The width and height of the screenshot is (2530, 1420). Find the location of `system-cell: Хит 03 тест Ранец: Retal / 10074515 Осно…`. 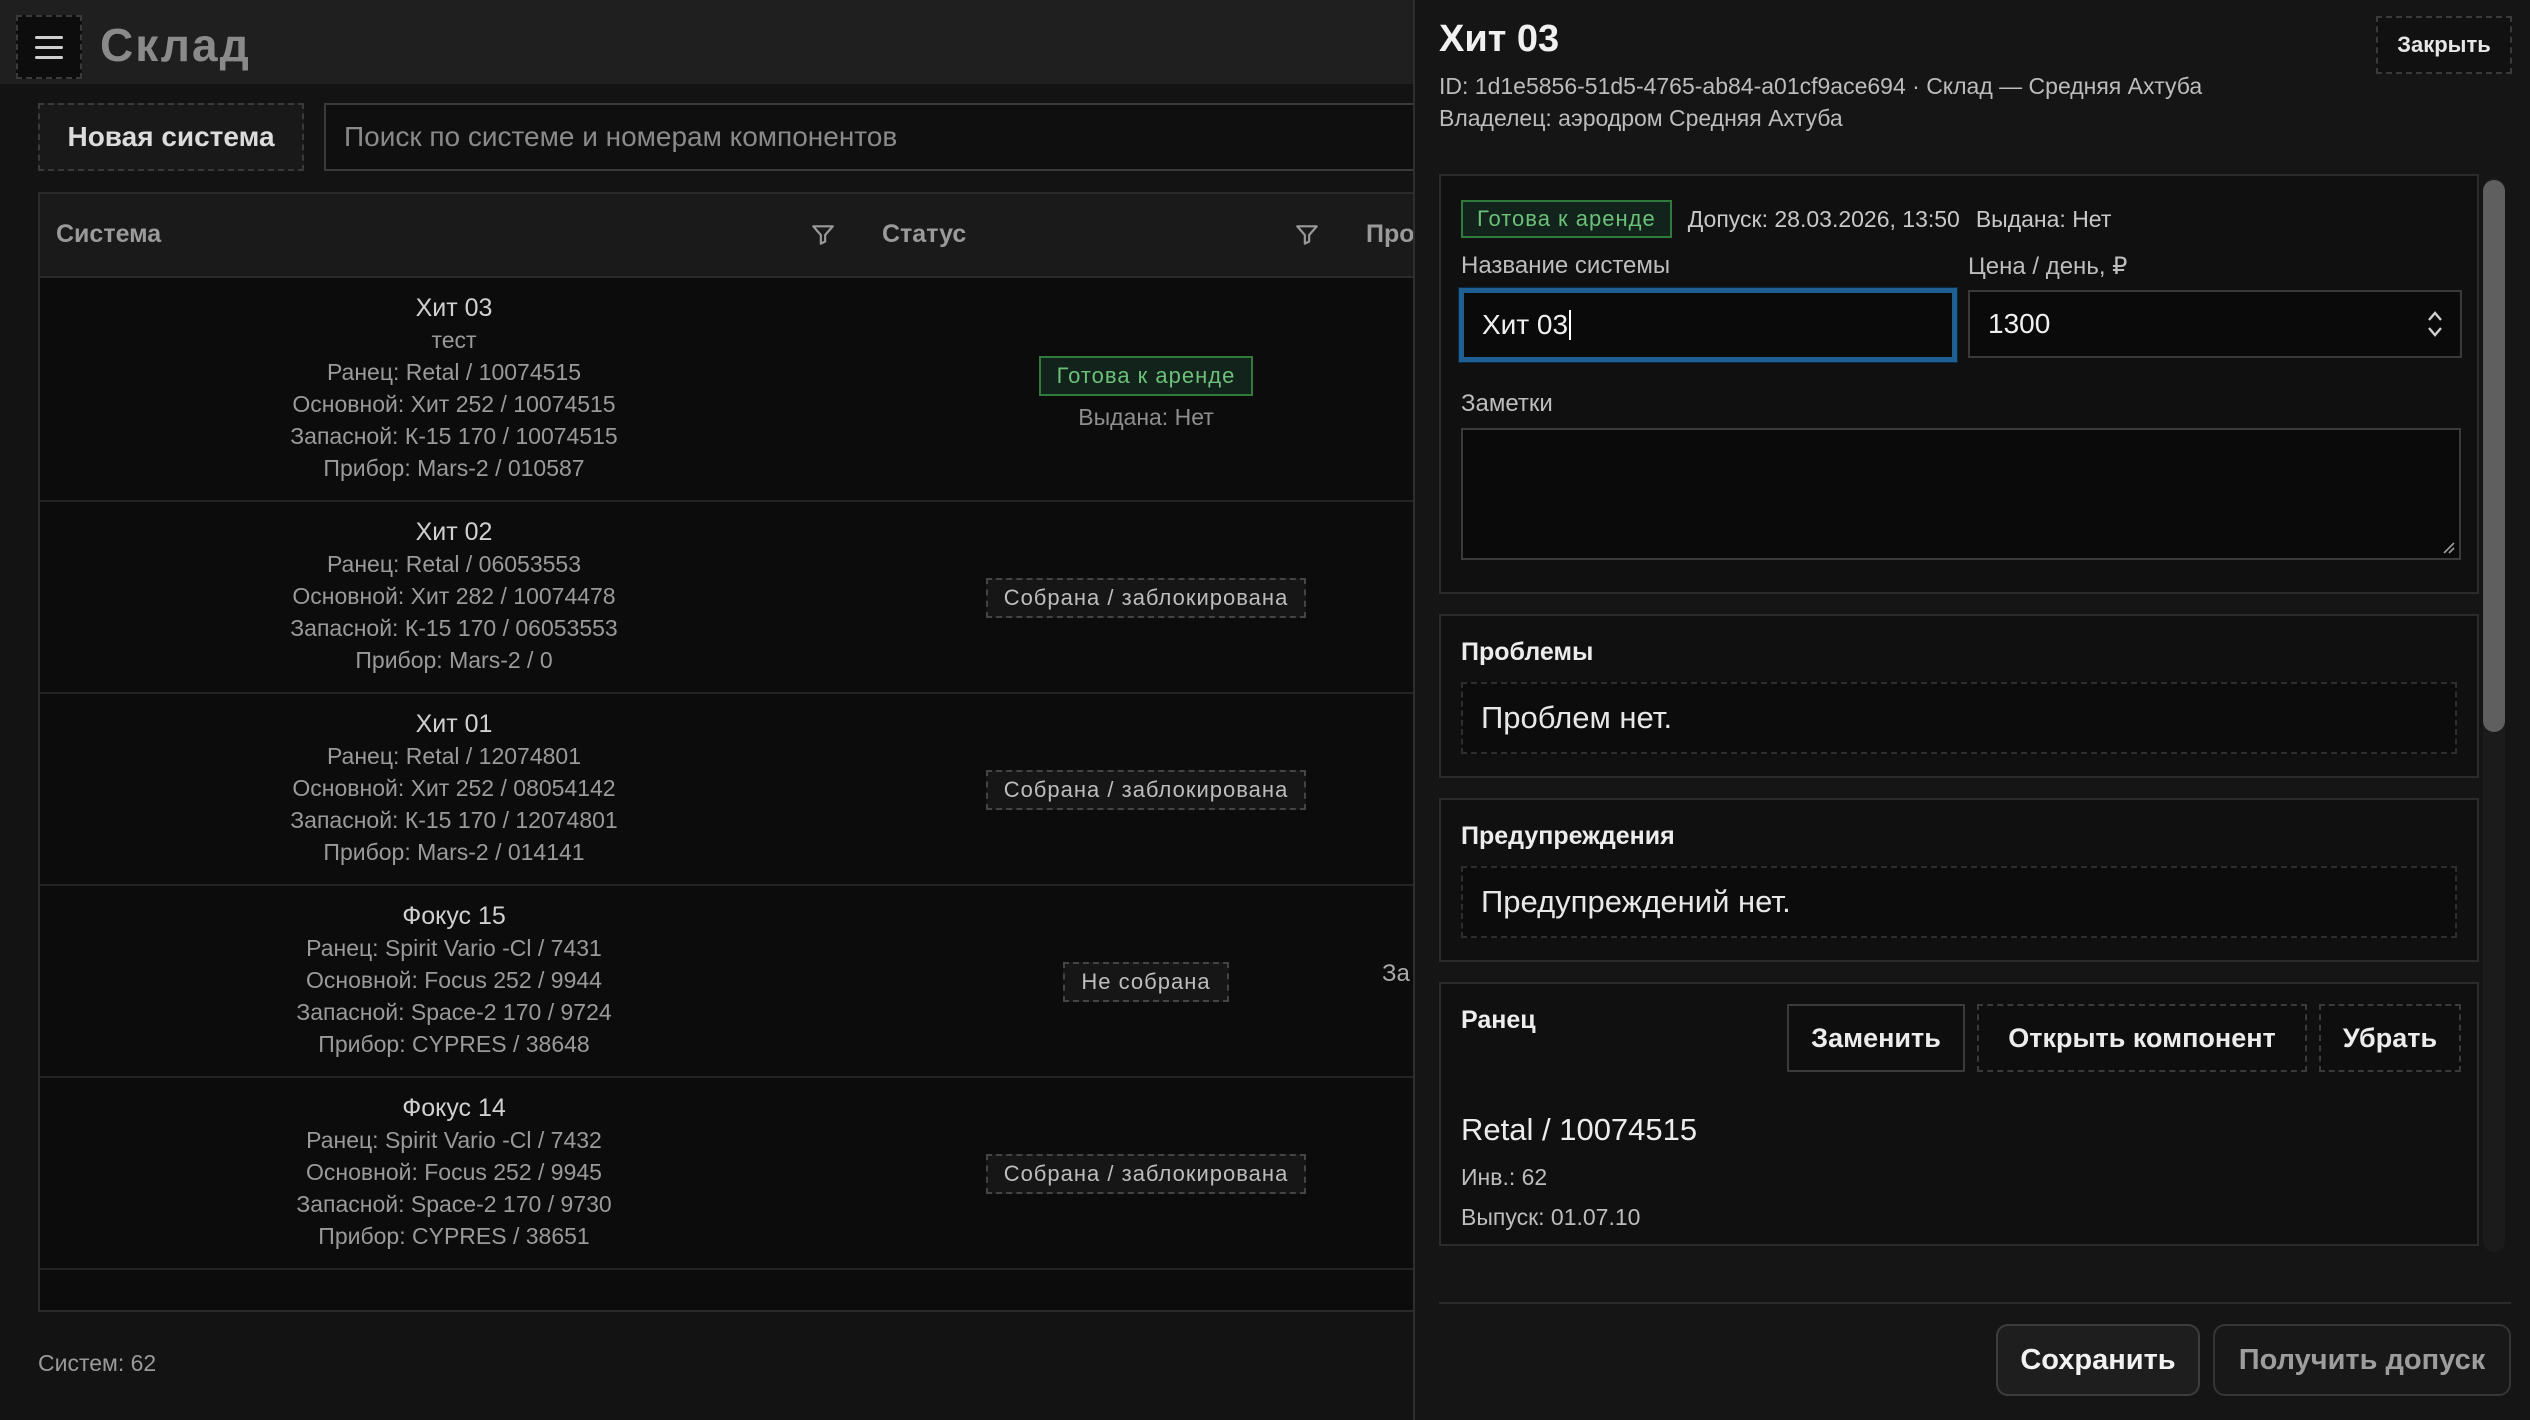

system-cell: Хит 03 тест Ранец: Retal / 10074515 Осно… is located at coordinates (454, 388).